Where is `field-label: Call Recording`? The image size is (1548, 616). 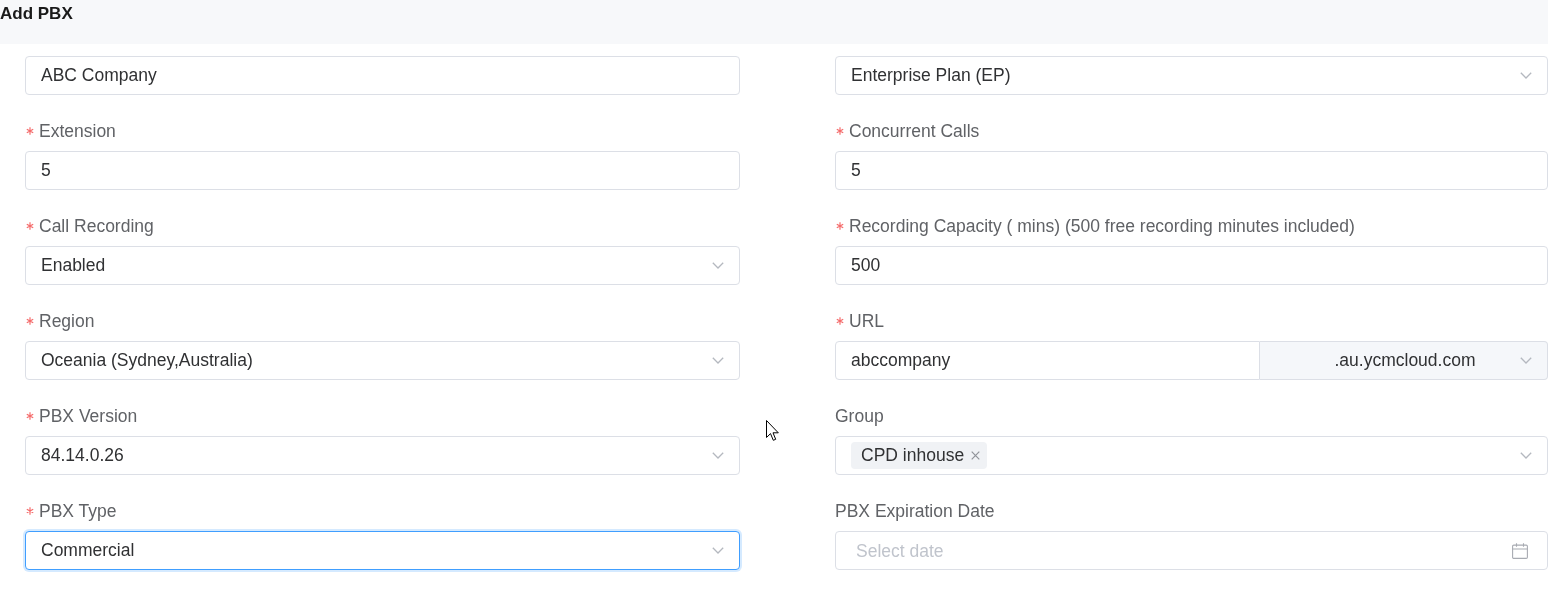 field-label: Call Recording is located at coordinates (96, 226).